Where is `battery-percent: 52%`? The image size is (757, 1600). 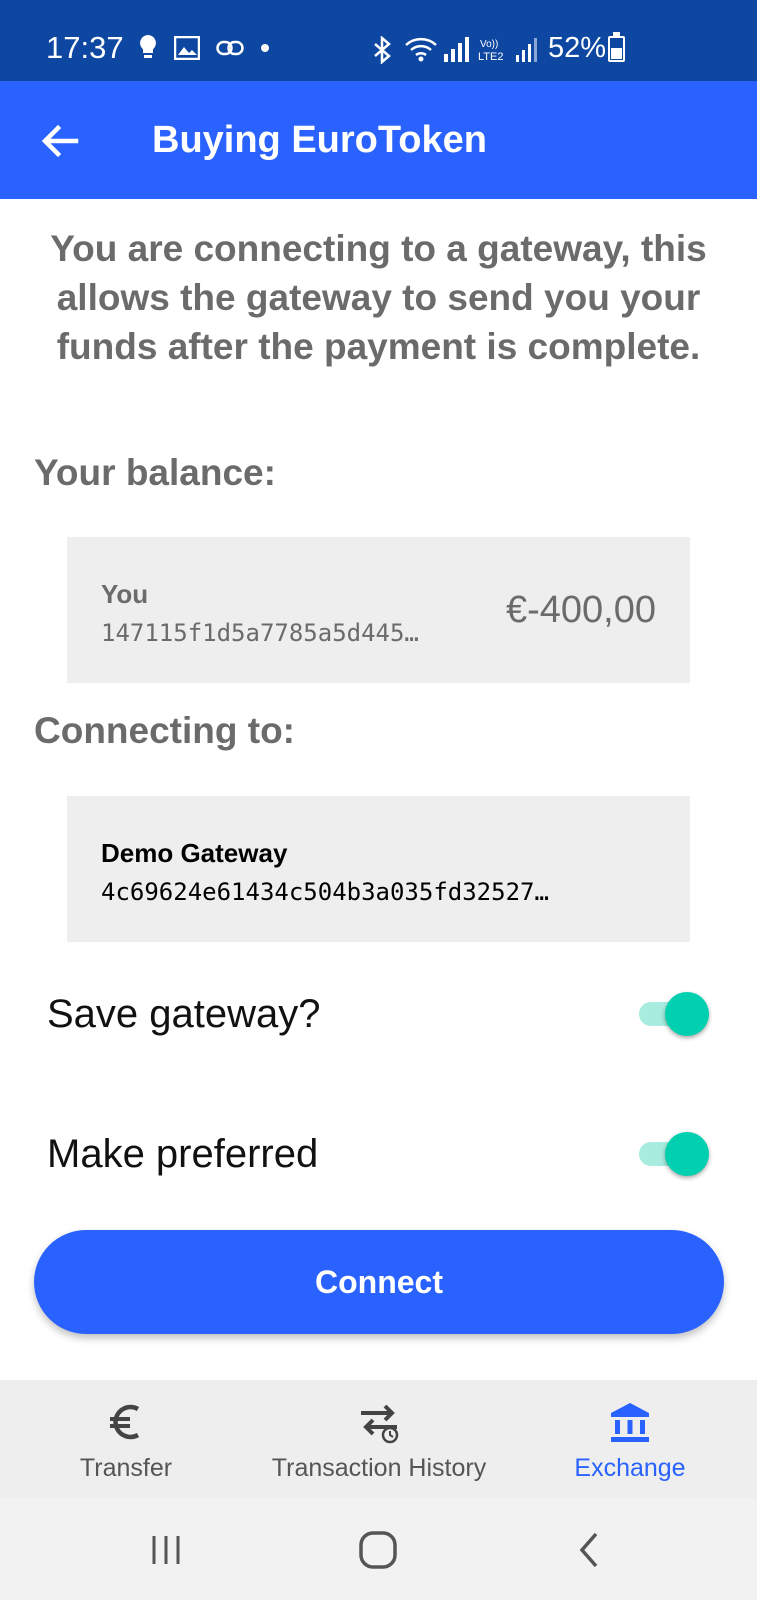 battery-percent: 52% is located at coordinates (577, 48).